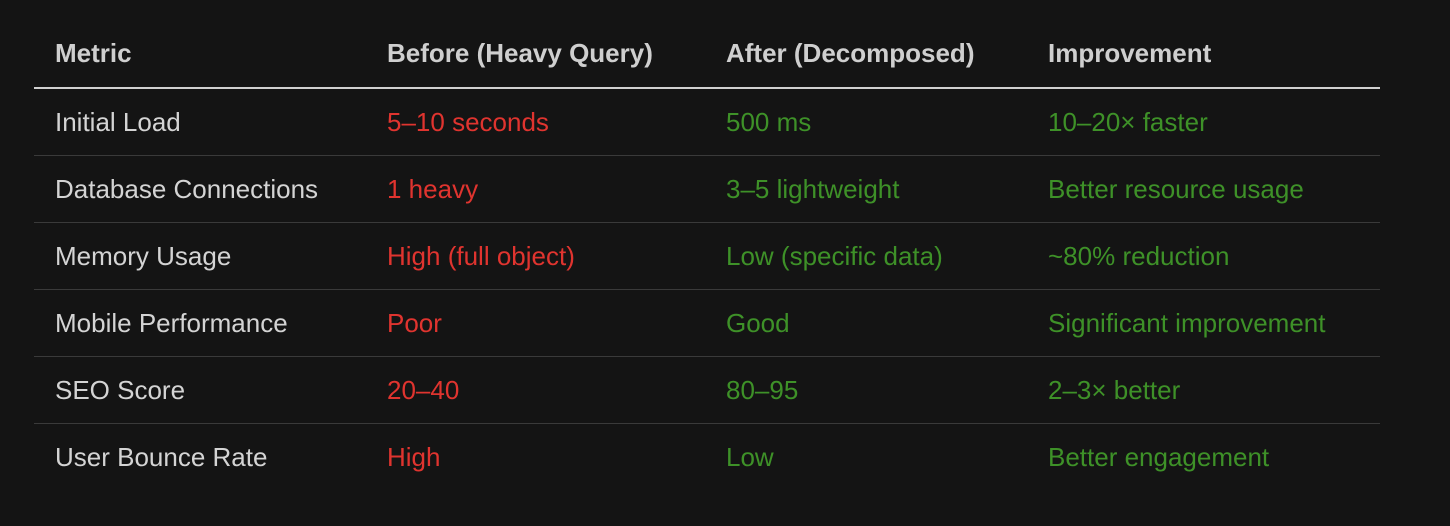  I want to click on metric-cell: Memory Usage, so click(200, 256).